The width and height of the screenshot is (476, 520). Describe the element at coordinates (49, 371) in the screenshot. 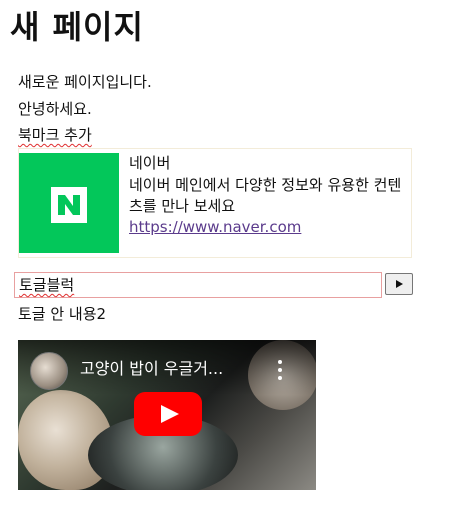

I see `channel-avatar` at that location.